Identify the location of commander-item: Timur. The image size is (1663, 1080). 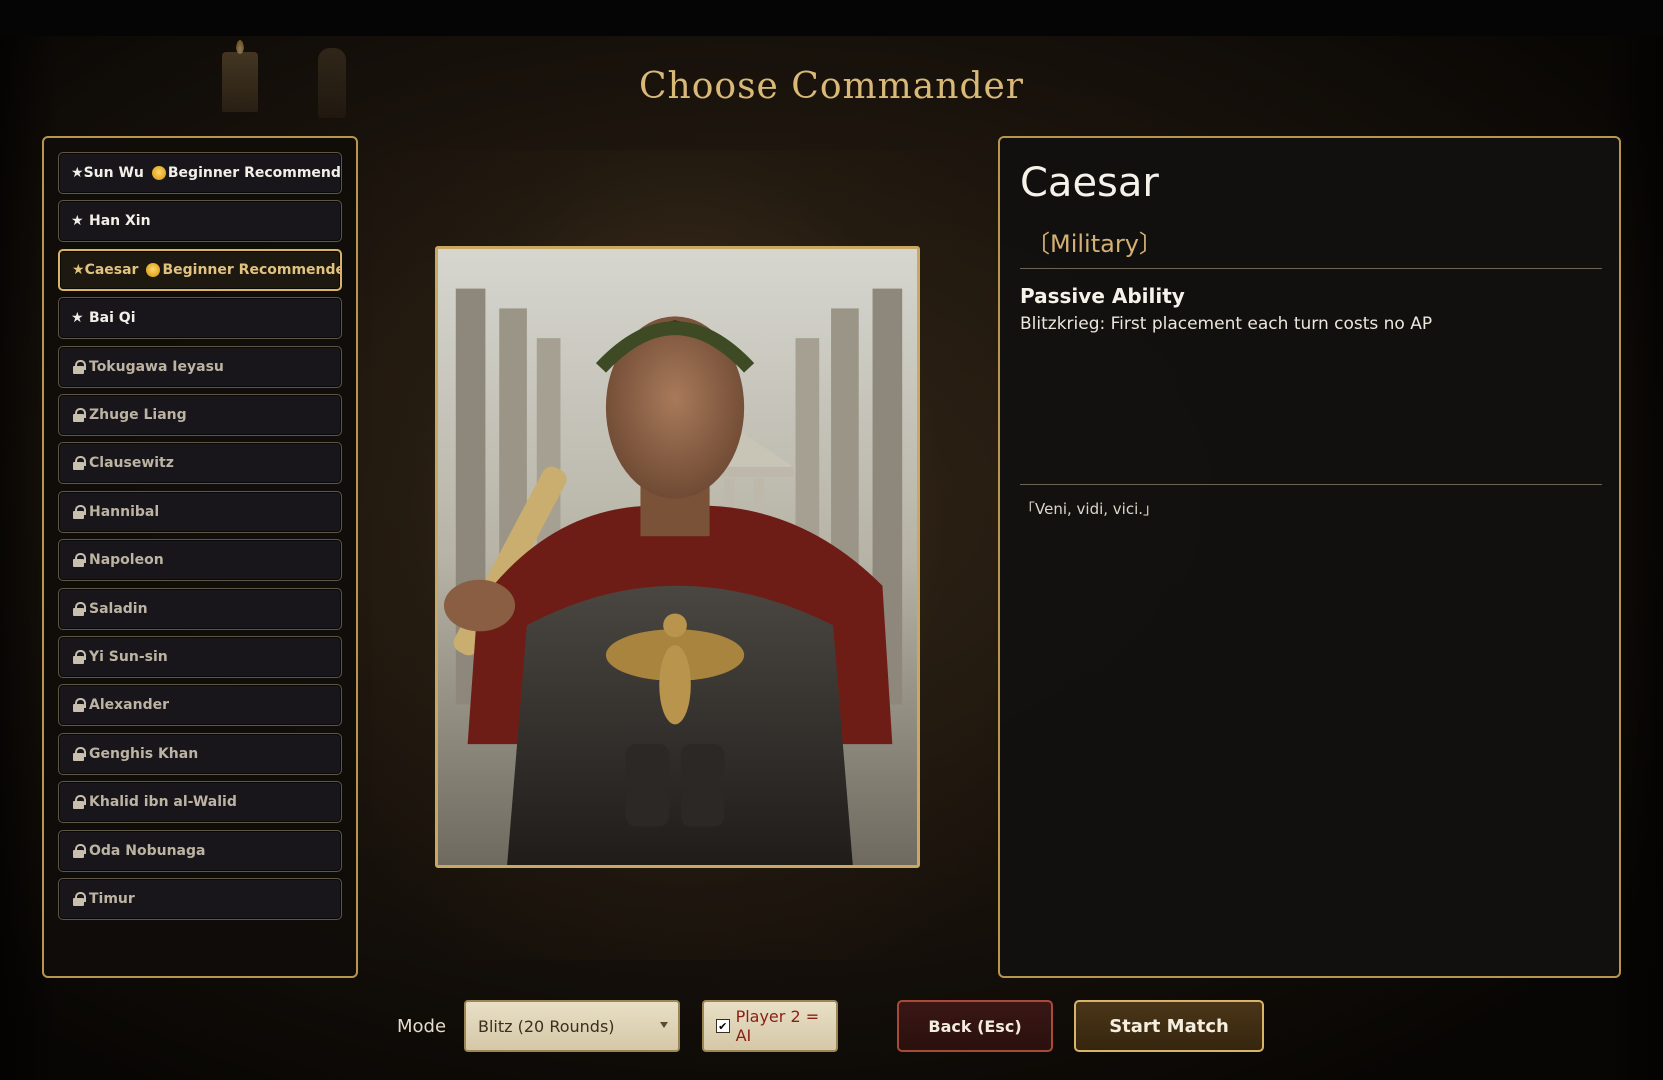
(200, 899).